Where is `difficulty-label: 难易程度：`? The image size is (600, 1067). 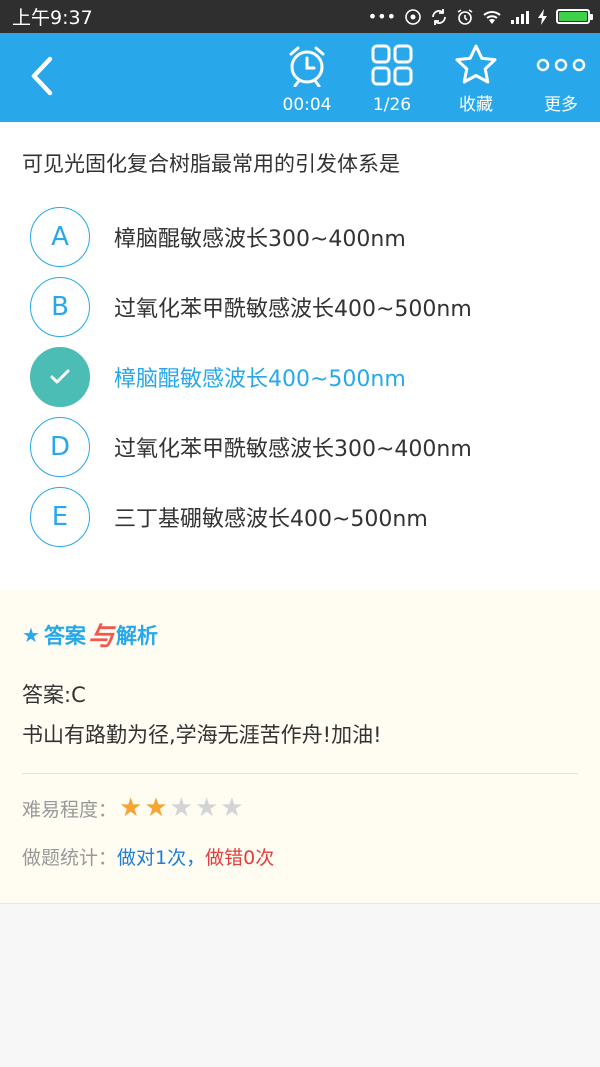
difficulty-label: 难易程度： is located at coordinates (70, 809).